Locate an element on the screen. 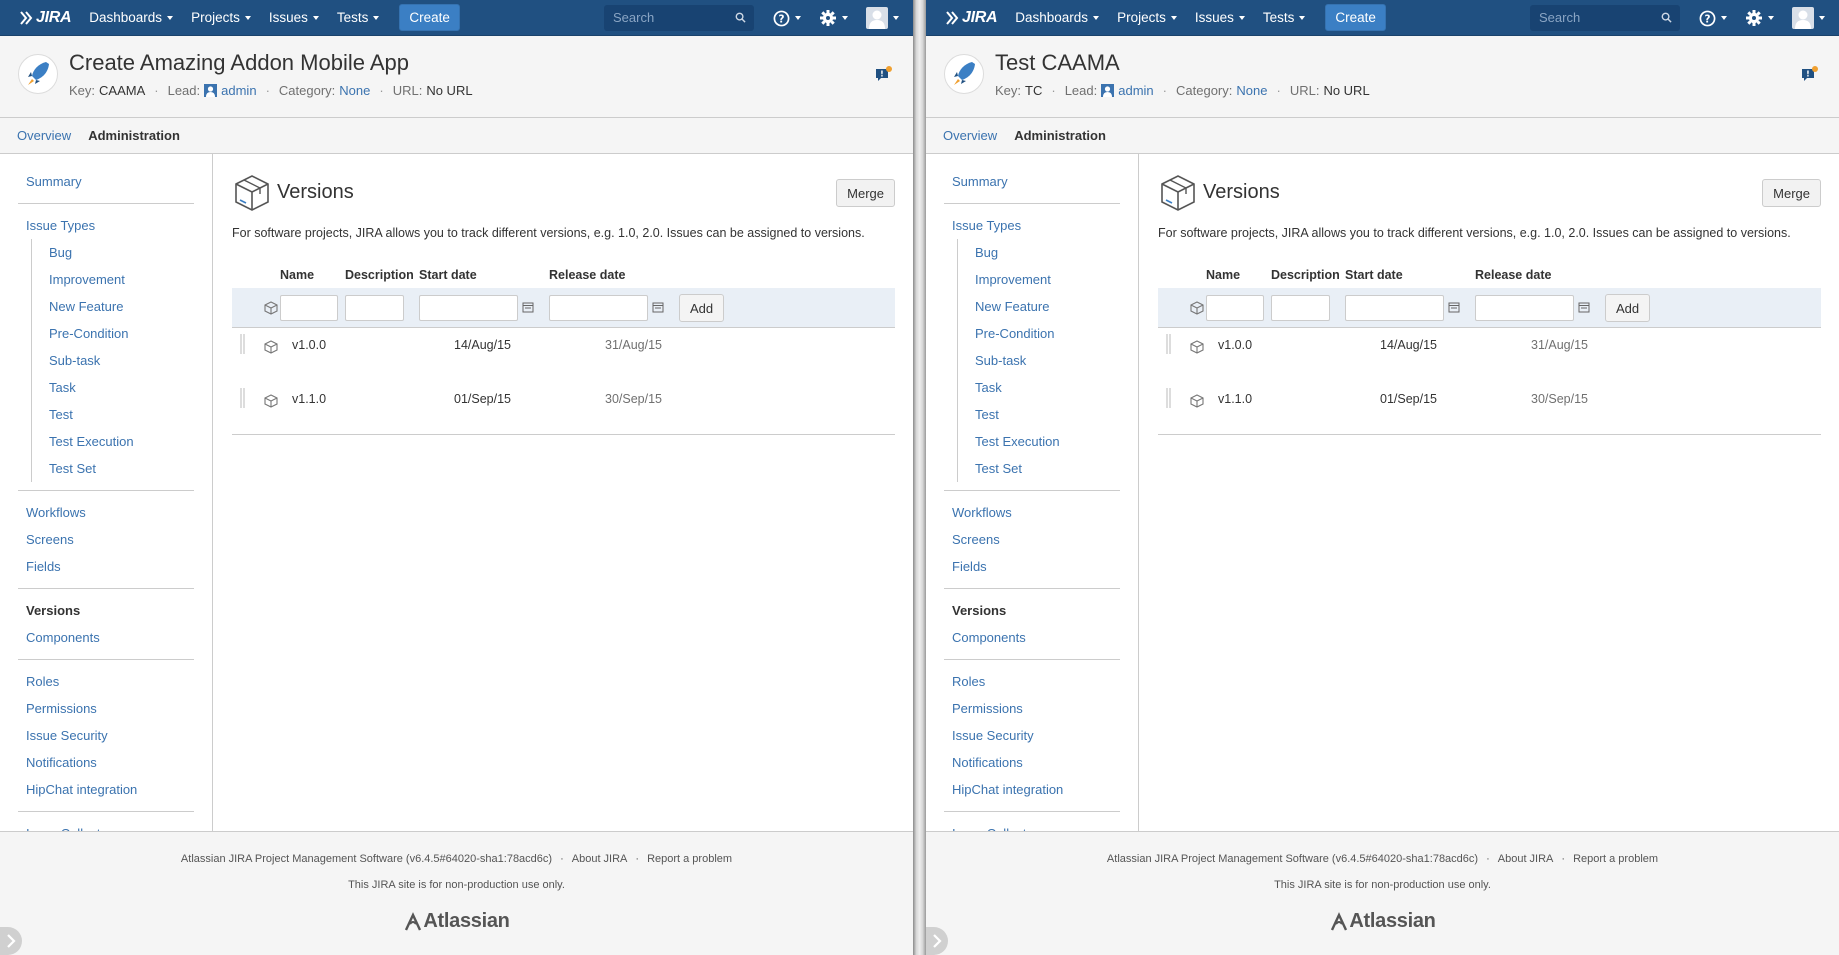 The height and width of the screenshot is (955, 1839). sidebar-item-workflows: Workflows is located at coordinates (106, 512).